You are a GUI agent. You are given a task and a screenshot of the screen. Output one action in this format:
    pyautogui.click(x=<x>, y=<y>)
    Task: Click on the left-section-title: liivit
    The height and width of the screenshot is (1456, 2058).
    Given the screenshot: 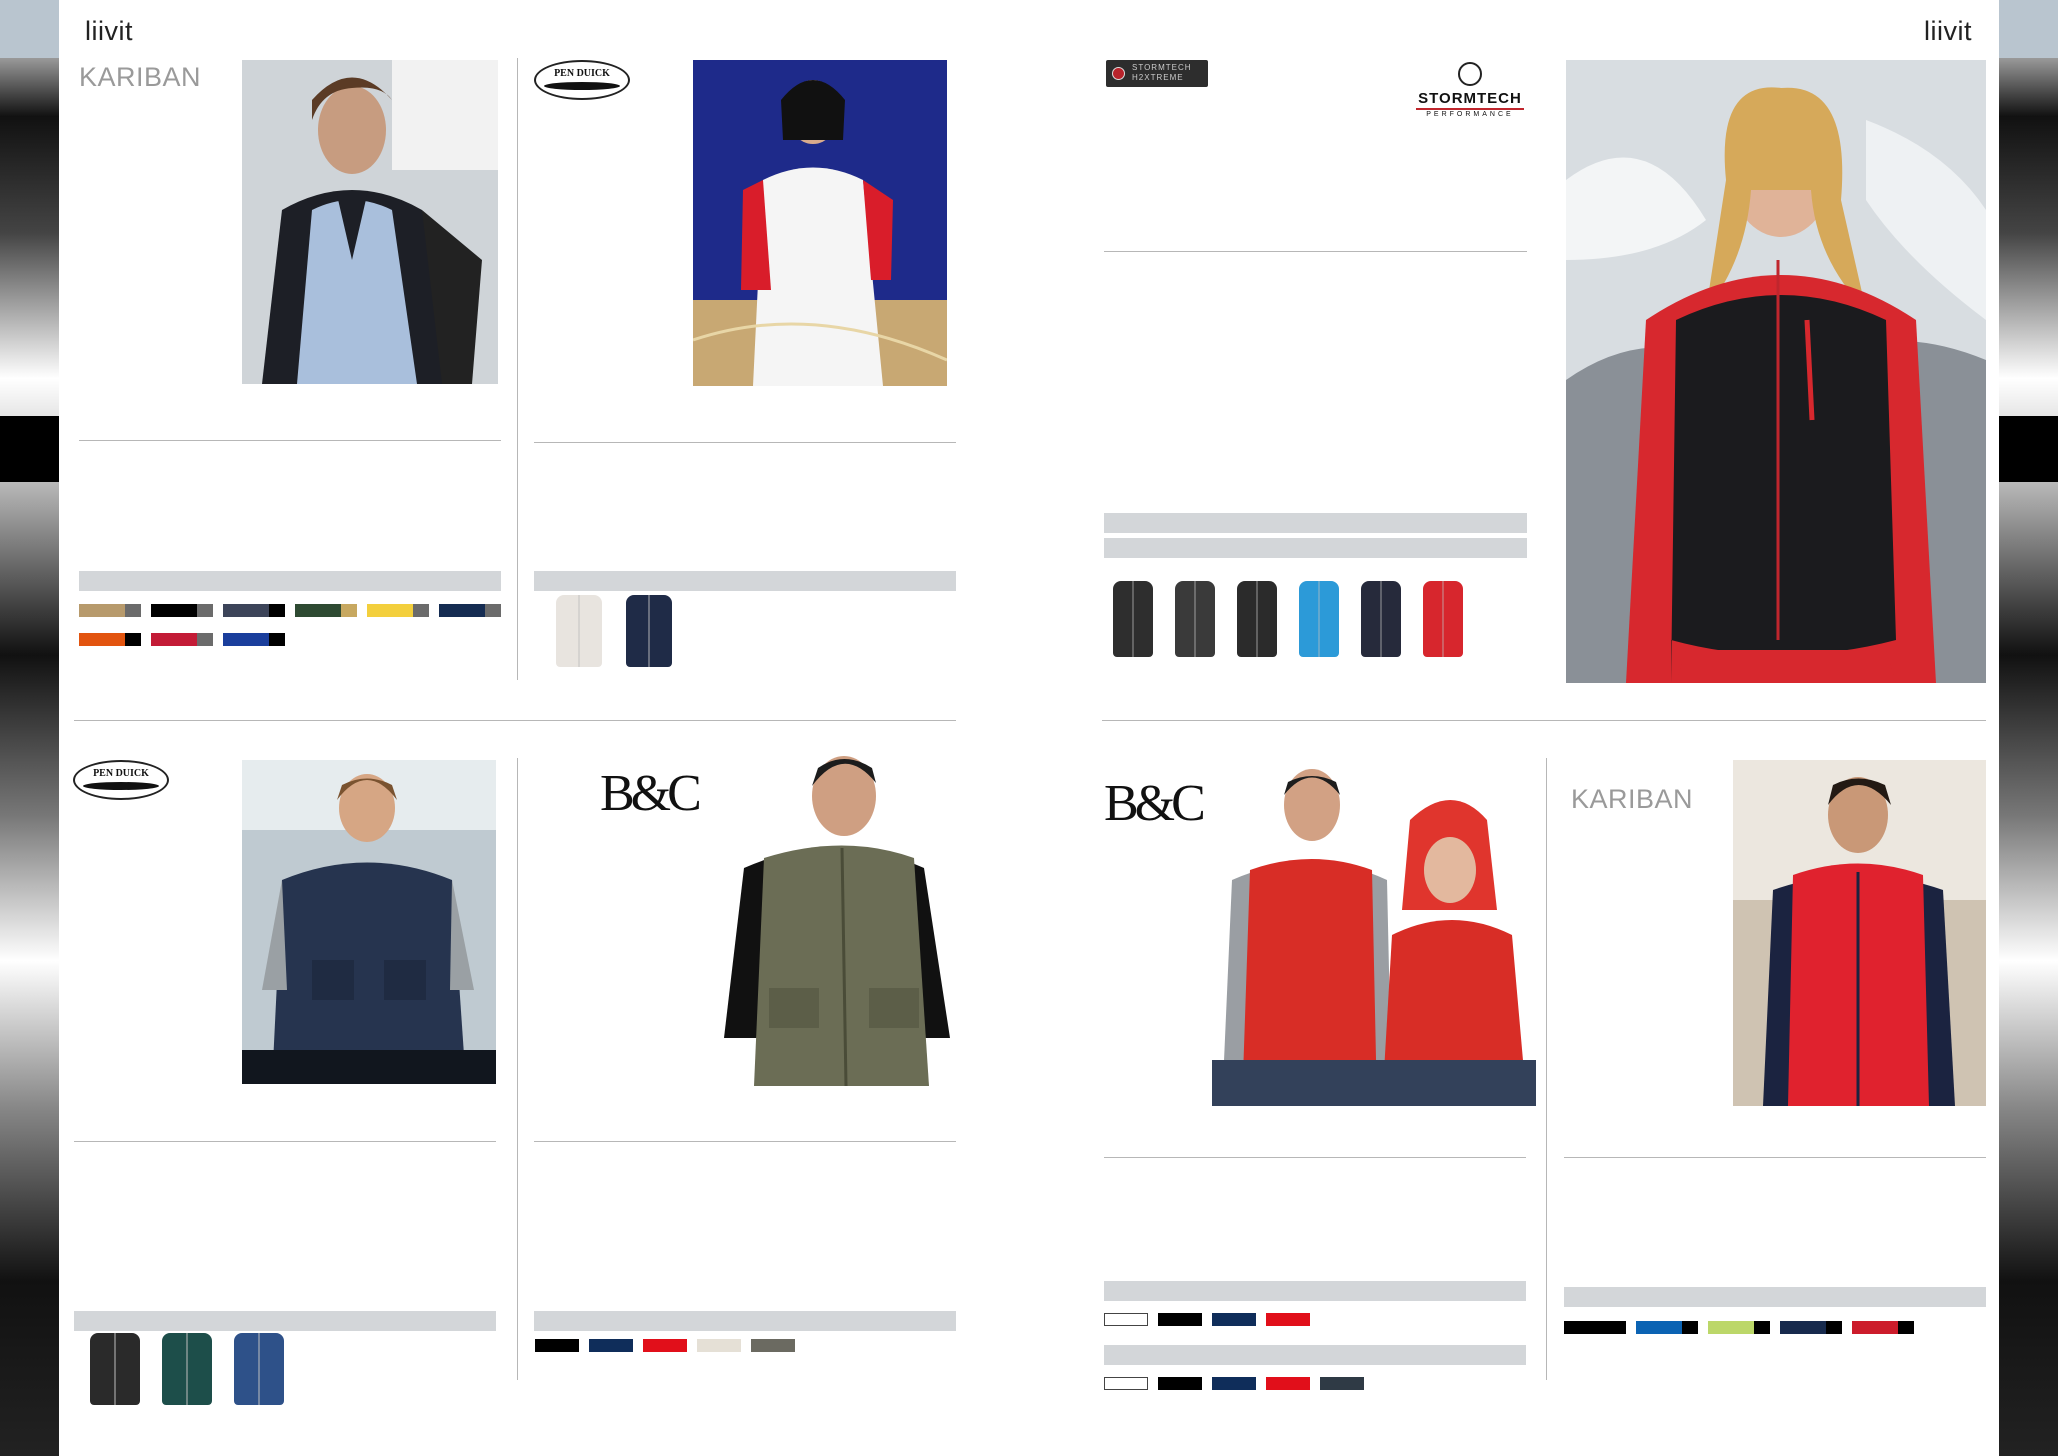 What is the action you would take?
    pyautogui.click(x=109, y=31)
    